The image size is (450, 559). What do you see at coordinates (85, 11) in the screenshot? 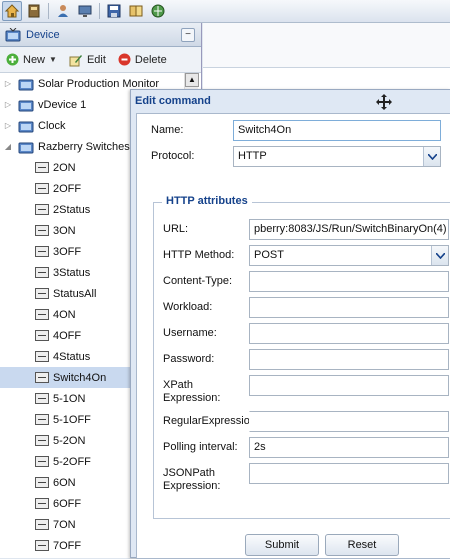
I see `display-icon` at bounding box center [85, 11].